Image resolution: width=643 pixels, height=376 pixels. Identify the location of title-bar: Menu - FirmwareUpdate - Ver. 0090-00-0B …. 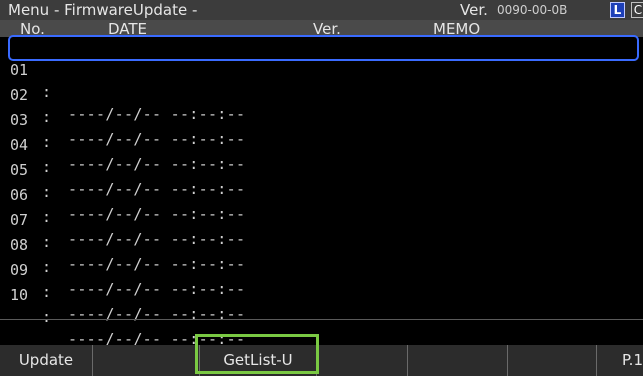
(321, 10).